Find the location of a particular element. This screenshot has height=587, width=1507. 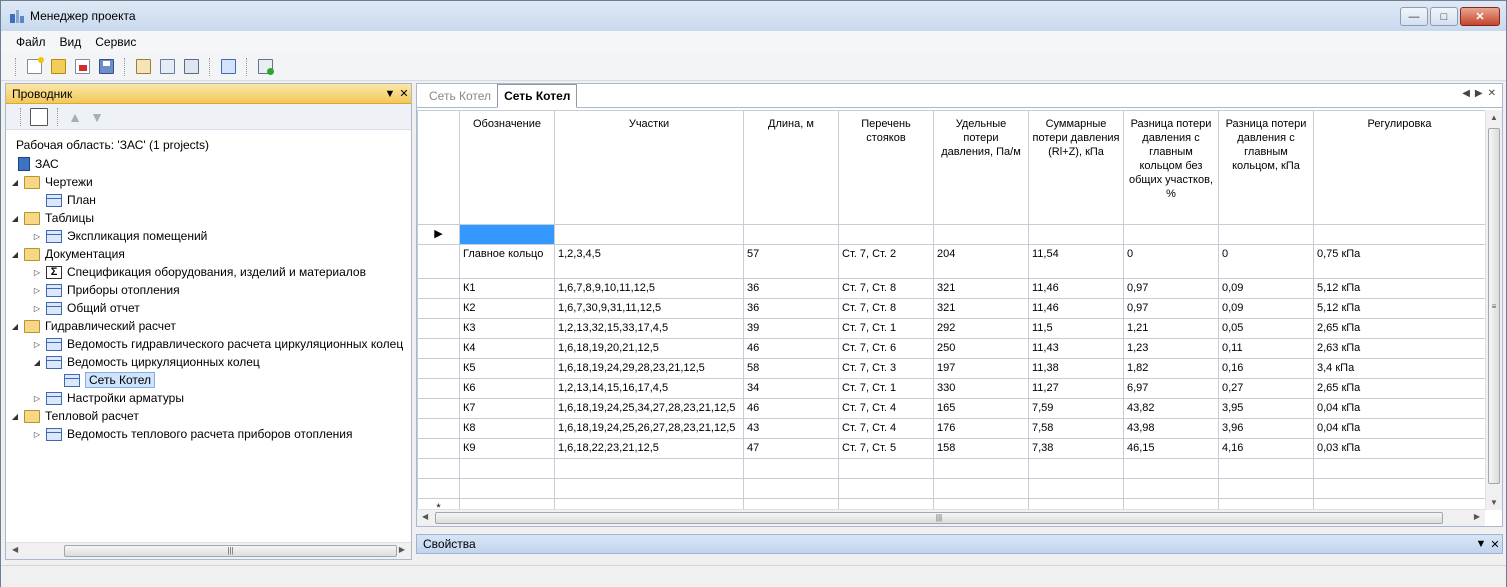

table-cell: 1,6,18,19,20,21,12,5 is located at coordinates (649, 348).